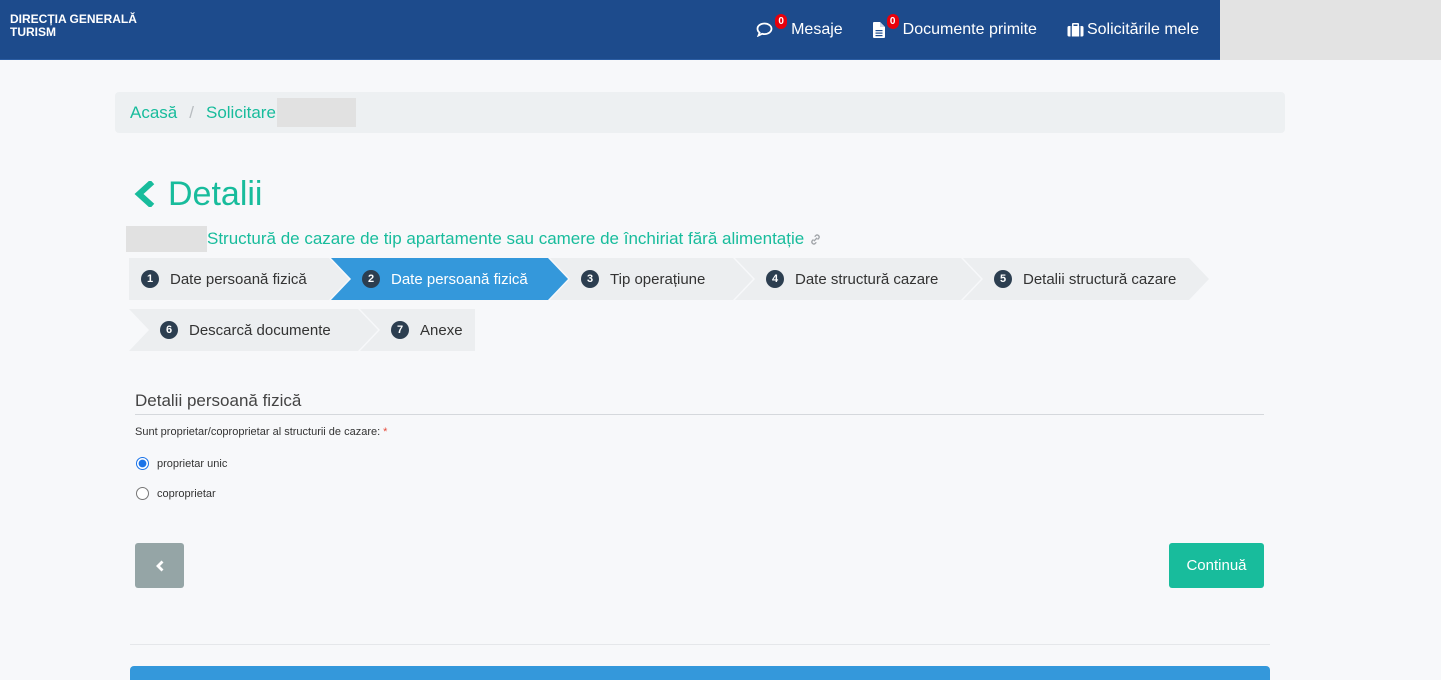 The width and height of the screenshot is (1441, 680). Describe the element at coordinates (1216, 565) in the screenshot. I see `continue-button: Continuă` at that location.